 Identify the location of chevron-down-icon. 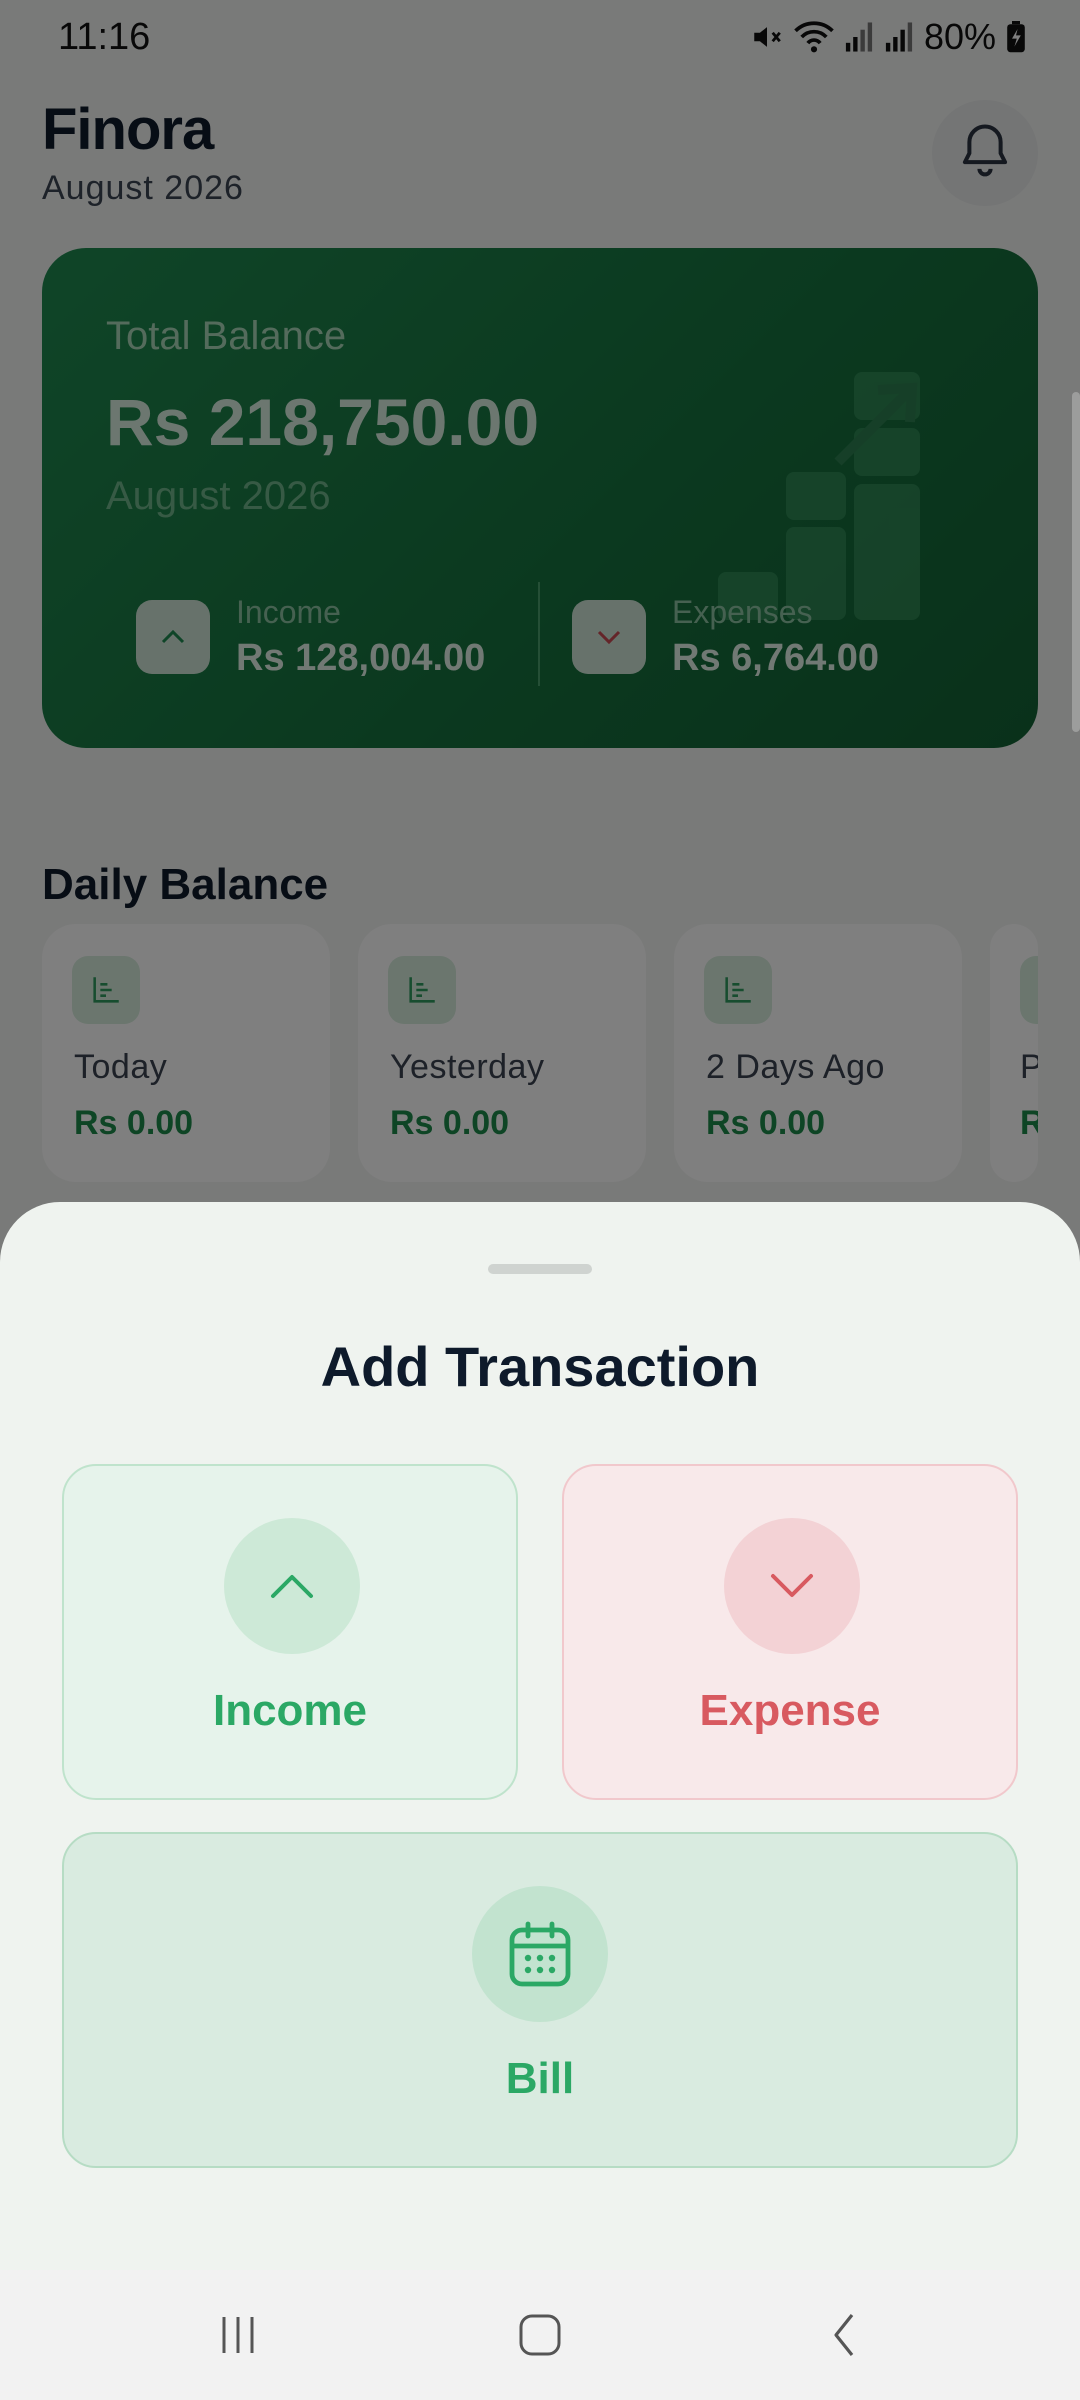
(792, 1586).